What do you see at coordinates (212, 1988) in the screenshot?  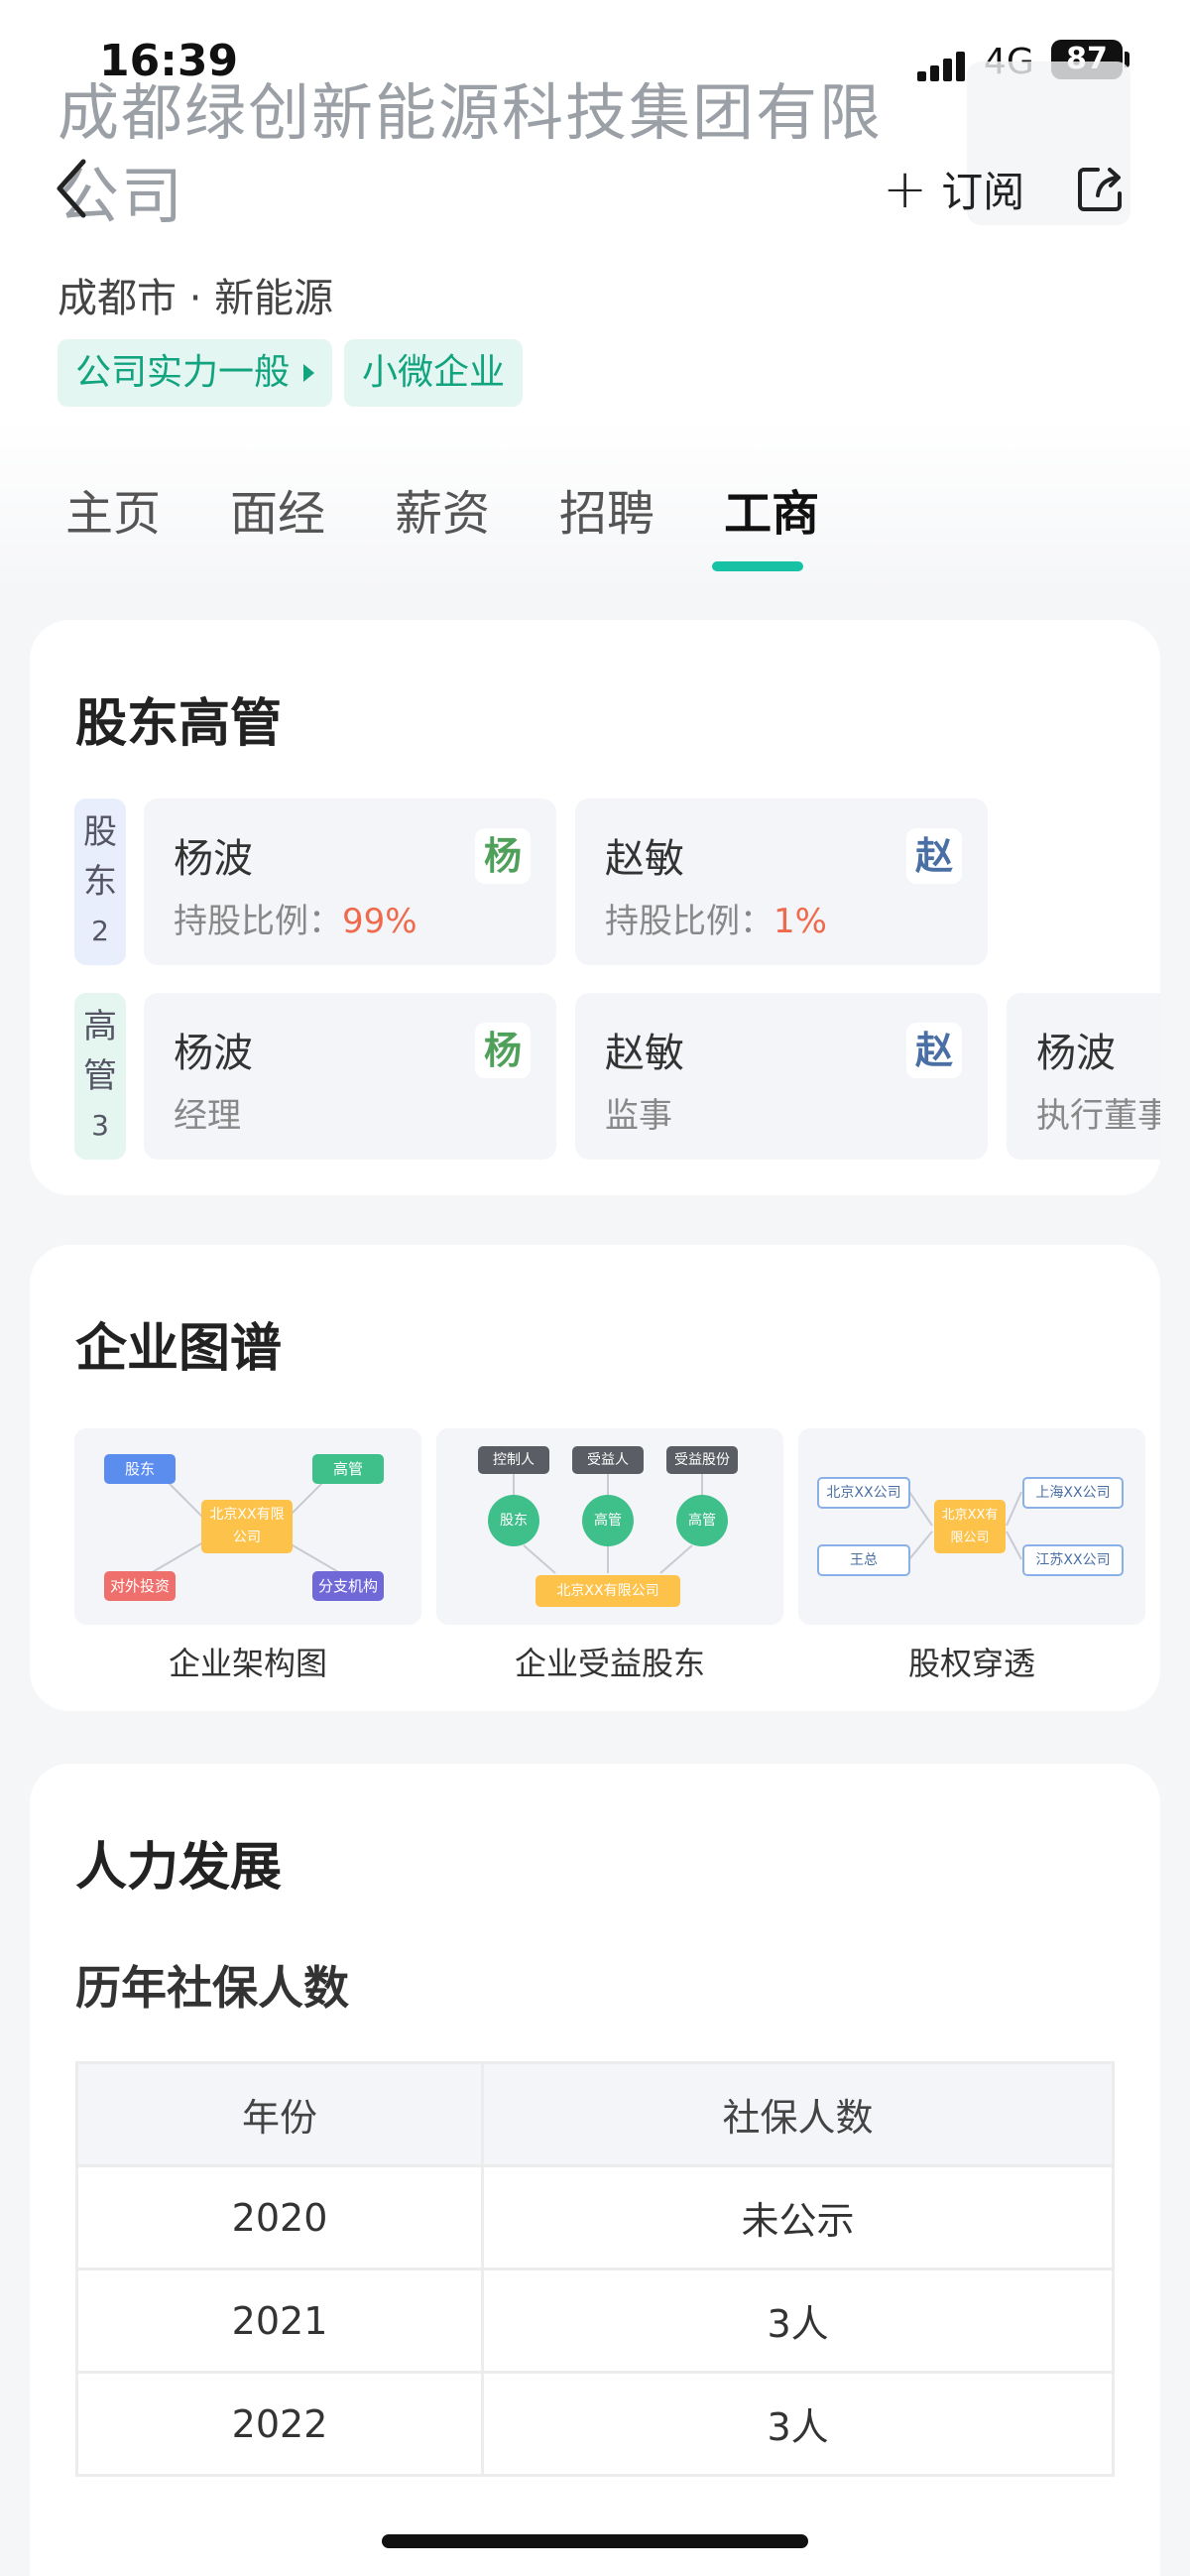 I see `social-security-subtitle: 历年社保人数` at bounding box center [212, 1988].